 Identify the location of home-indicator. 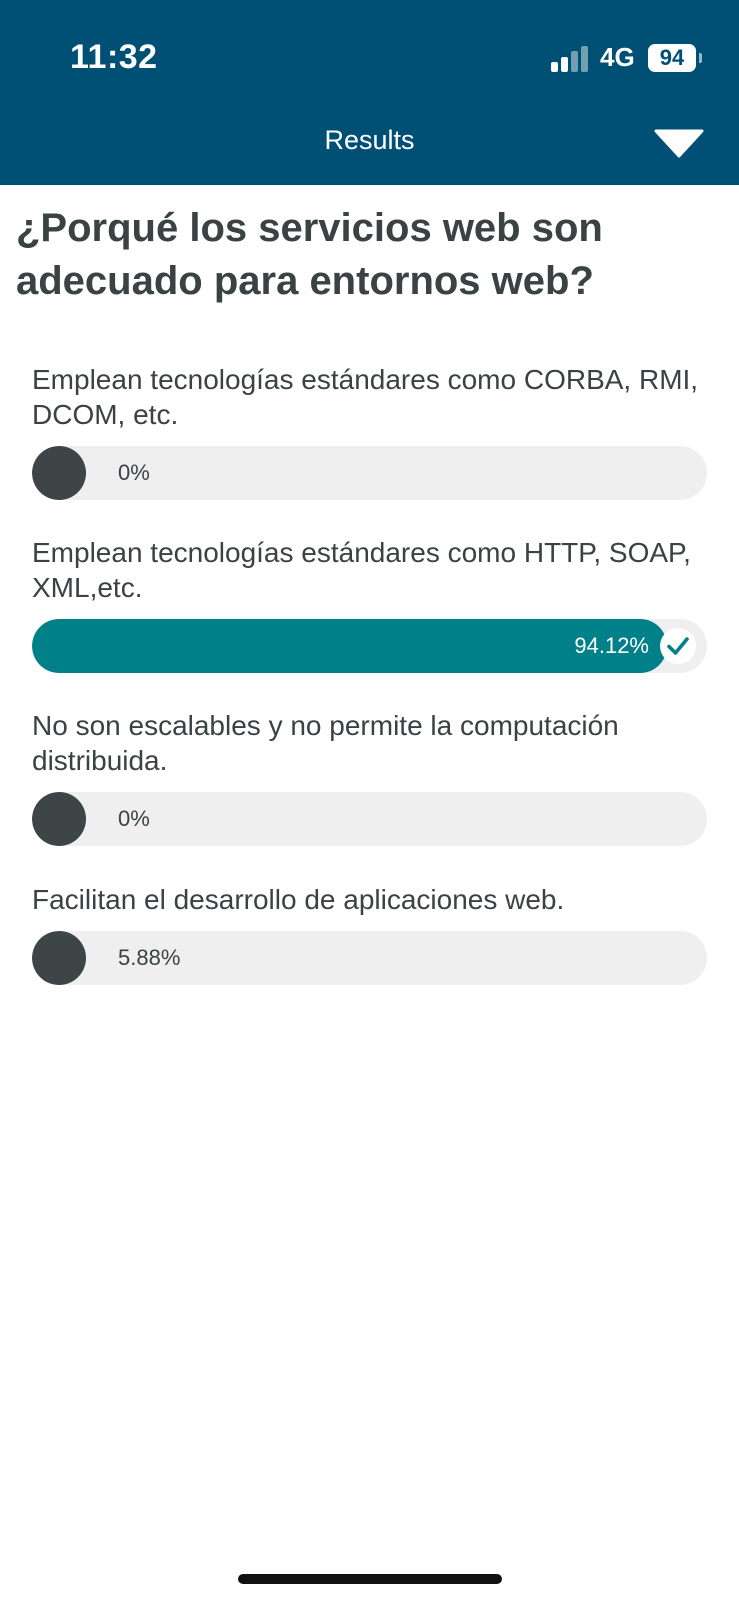
(370, 1579).